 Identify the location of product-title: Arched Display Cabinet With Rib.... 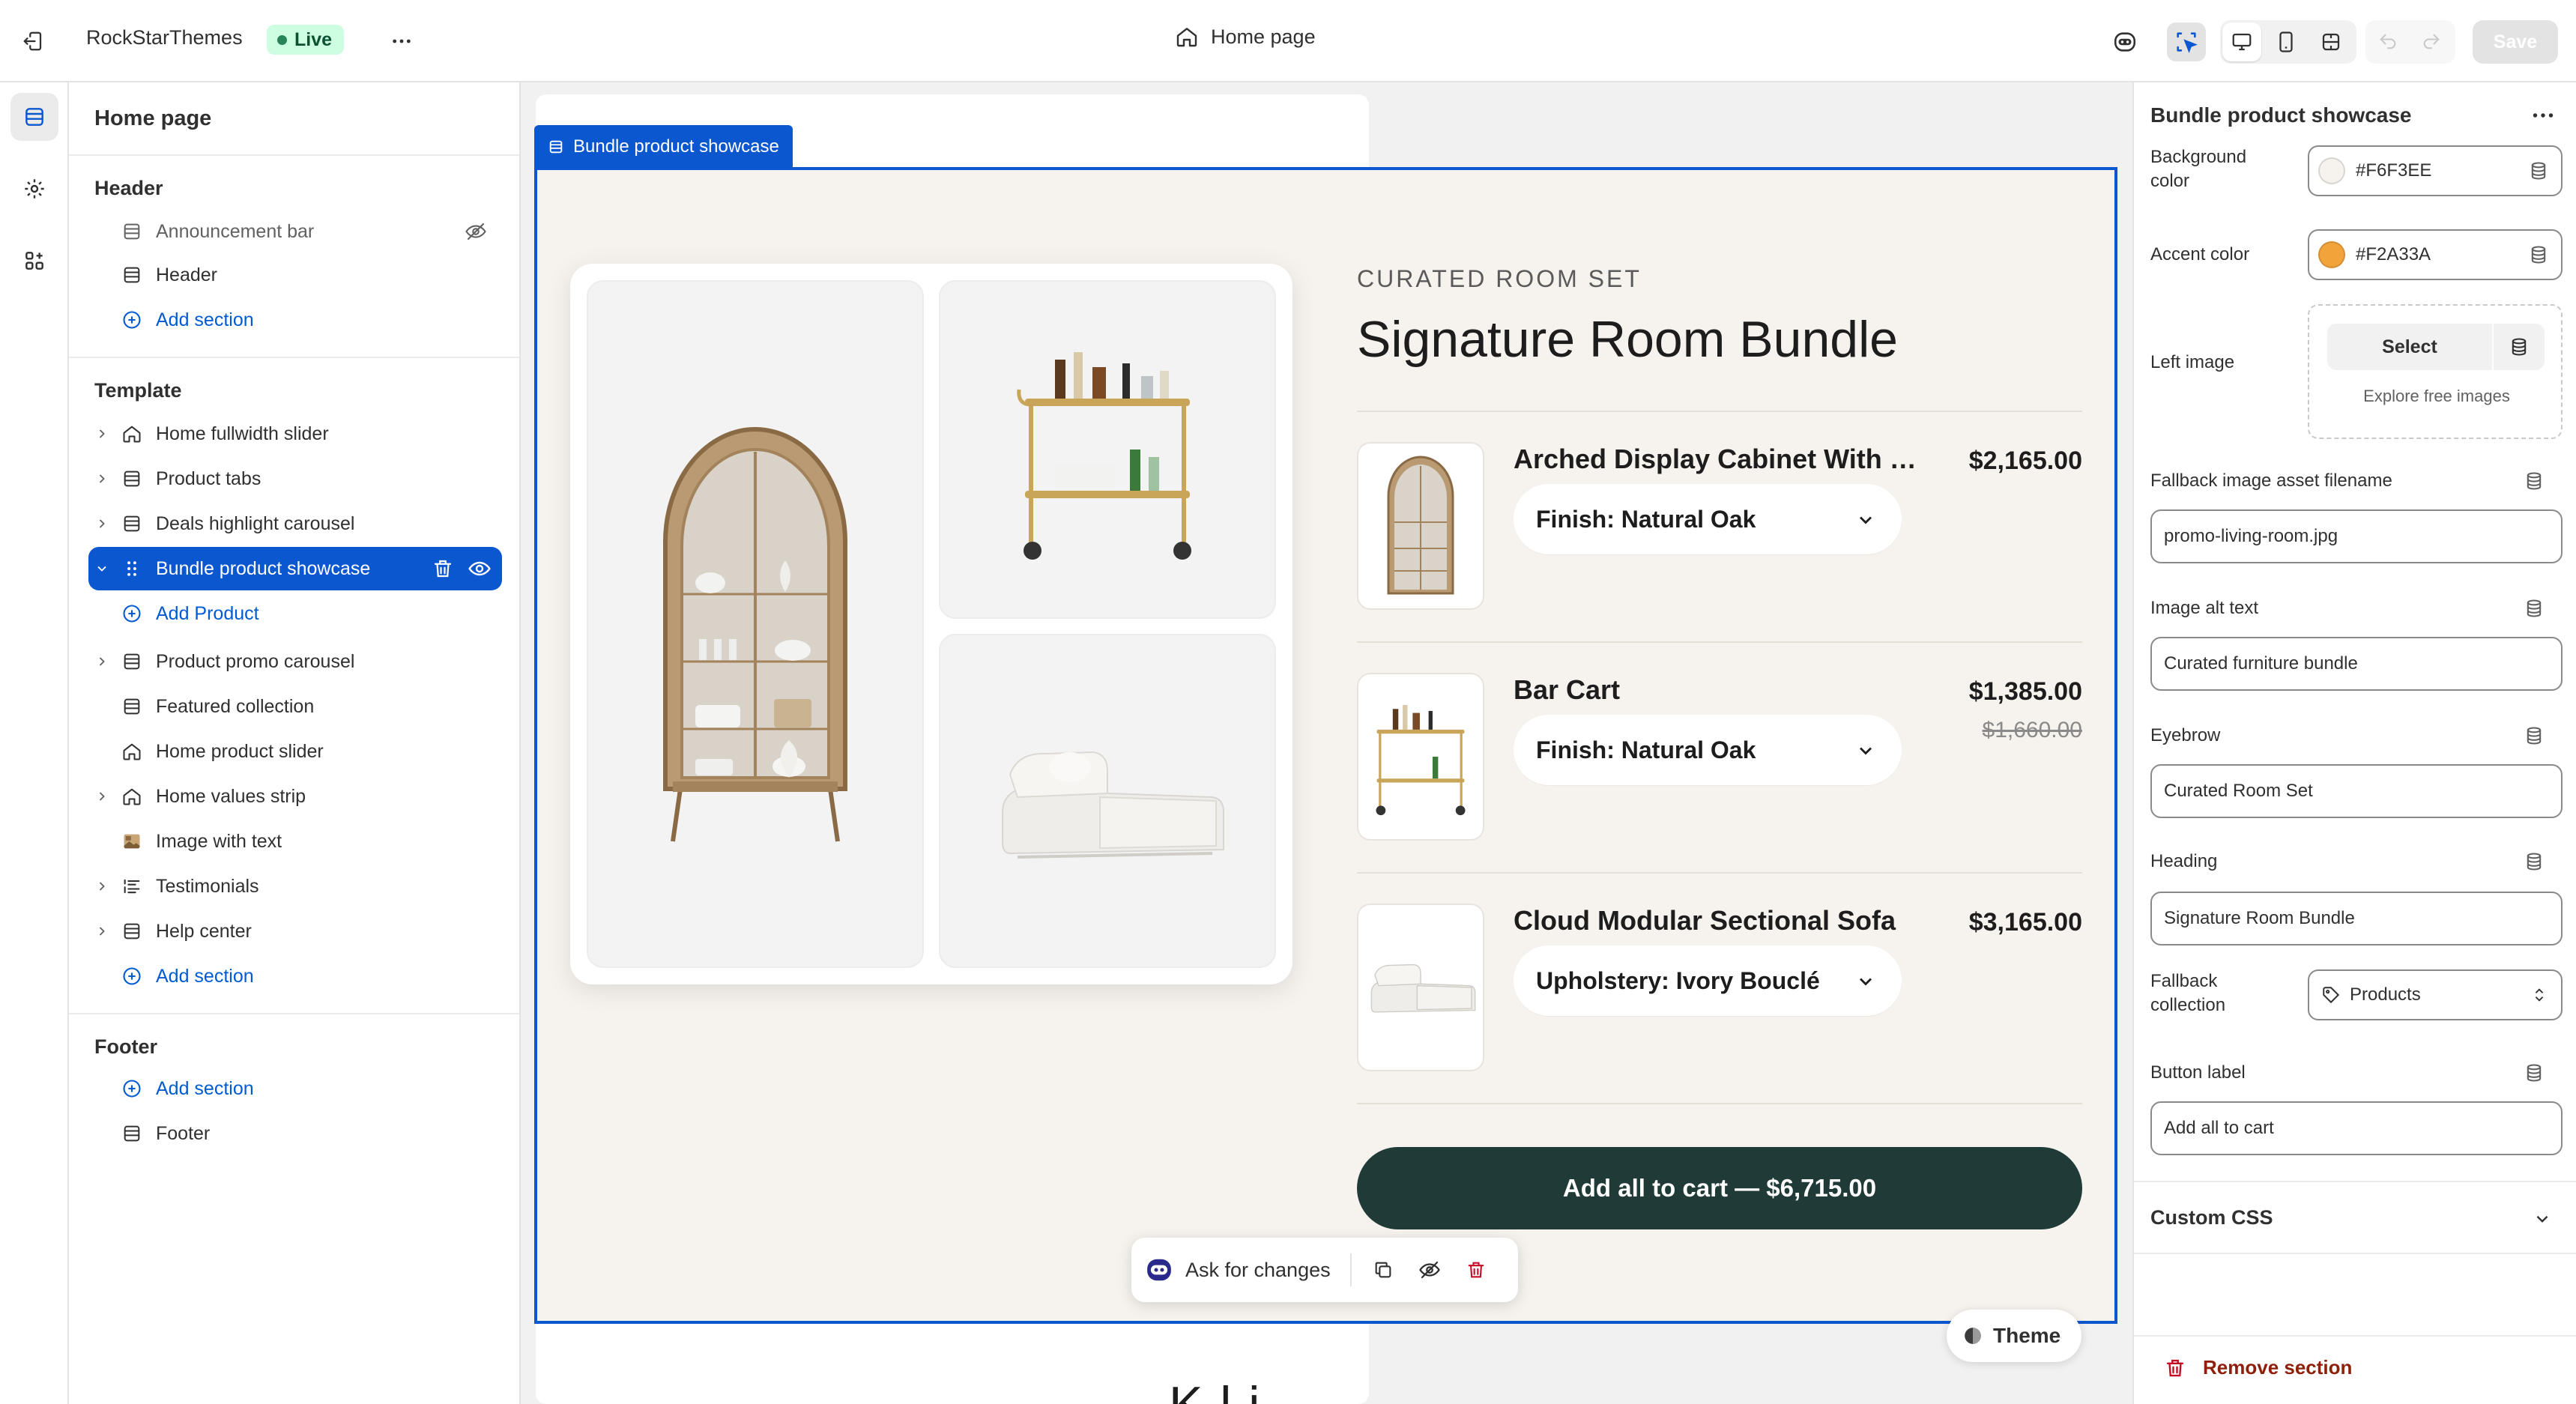
(1723, 459).